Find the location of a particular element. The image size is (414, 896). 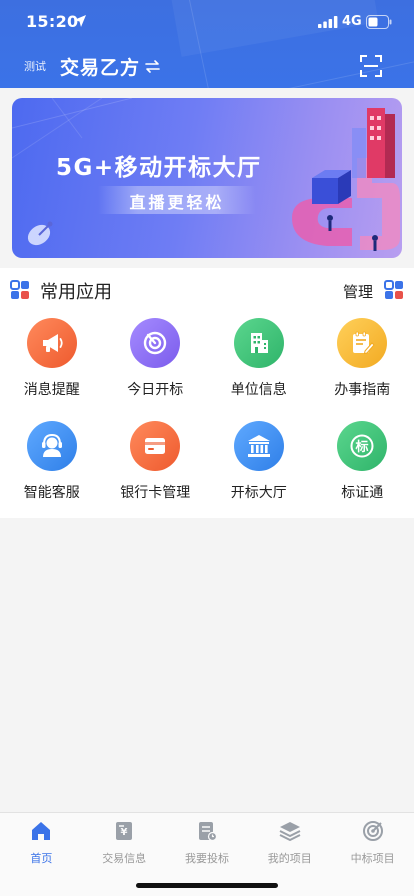

satellite-dish-icon is located at coordinates (40, 233).